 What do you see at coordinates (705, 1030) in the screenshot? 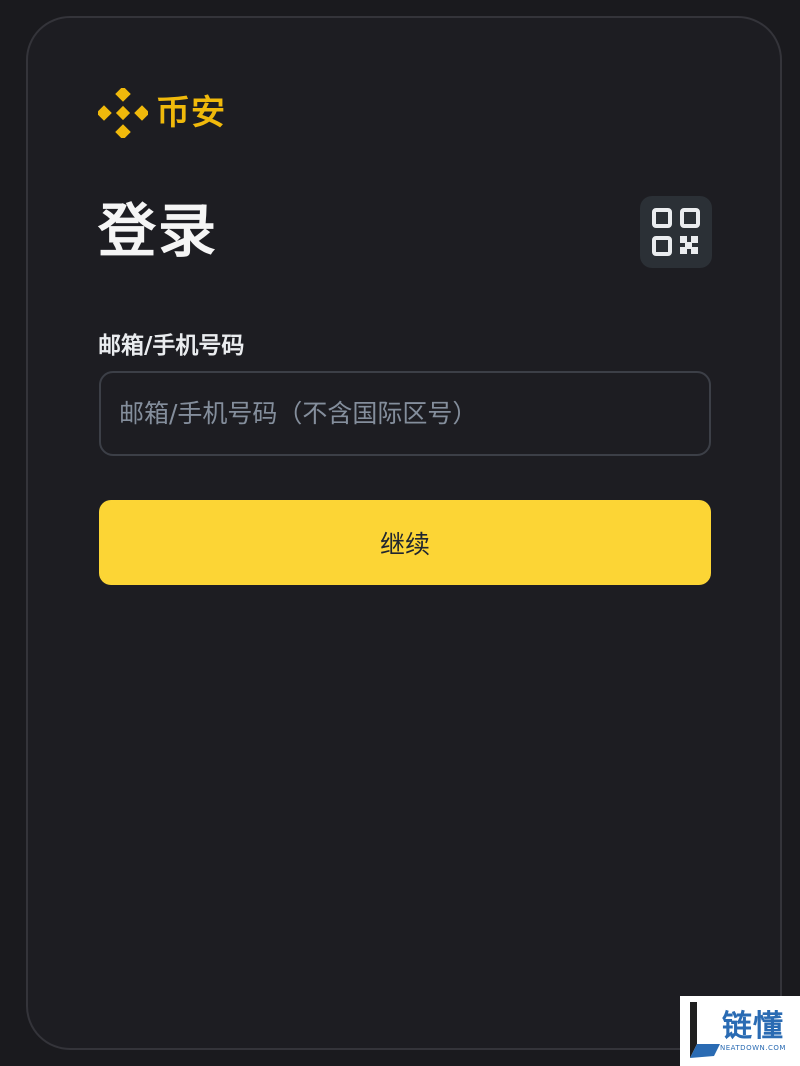
I see `neatdown-logo-icon` at bounding box center [705, 1030].